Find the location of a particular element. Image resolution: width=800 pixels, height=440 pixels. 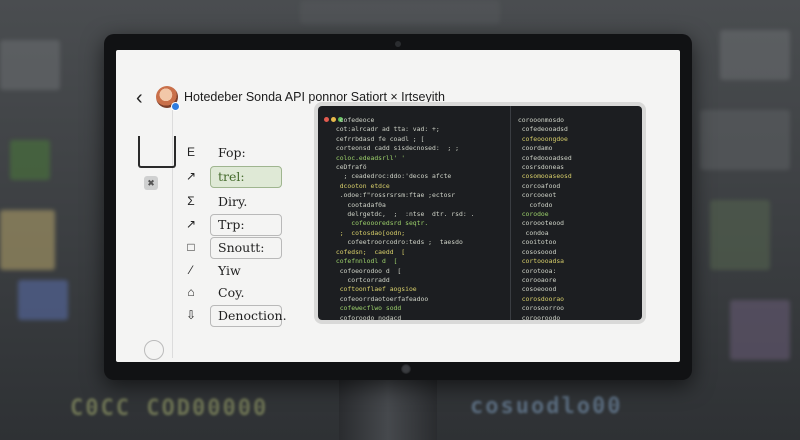

code-line: cosomooaseosd is located at coordinates (543, 176).